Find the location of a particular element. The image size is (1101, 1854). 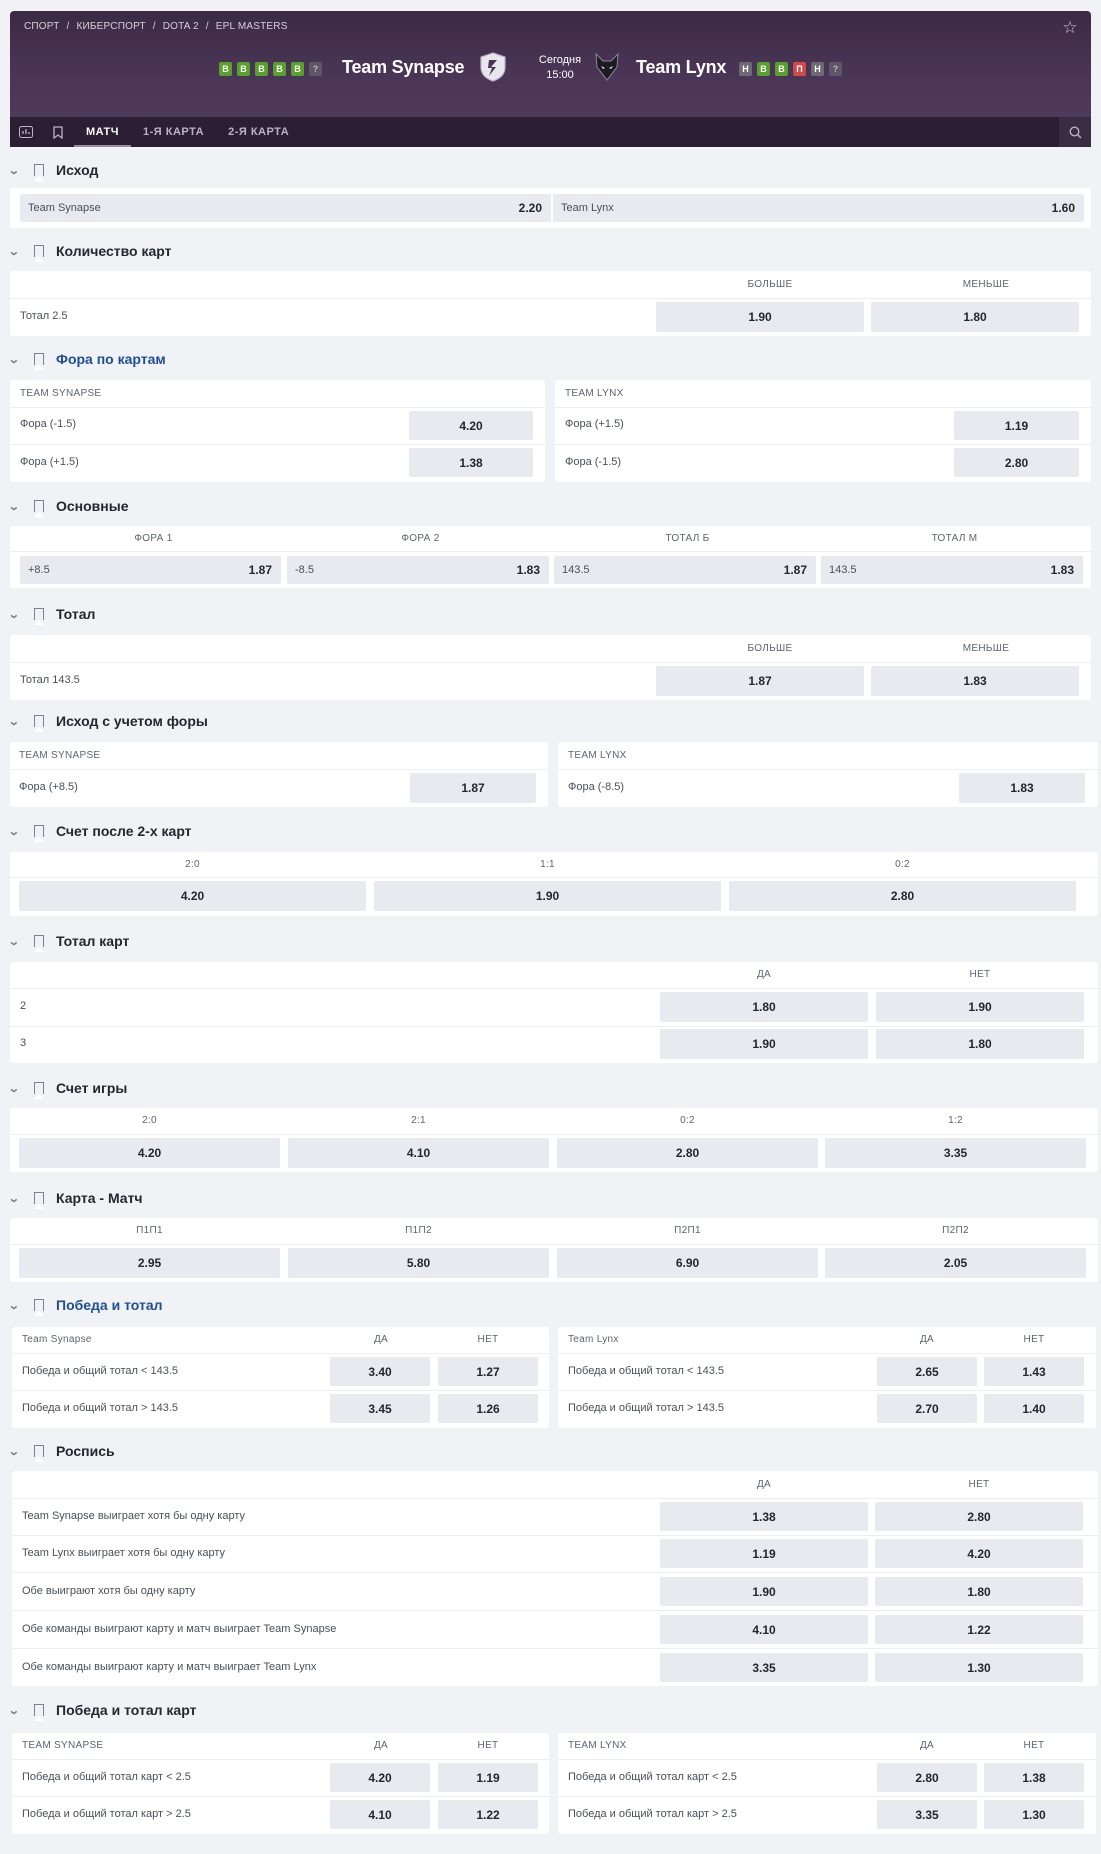

odd-button: 2.05 is located at coordinates (955, 1263).